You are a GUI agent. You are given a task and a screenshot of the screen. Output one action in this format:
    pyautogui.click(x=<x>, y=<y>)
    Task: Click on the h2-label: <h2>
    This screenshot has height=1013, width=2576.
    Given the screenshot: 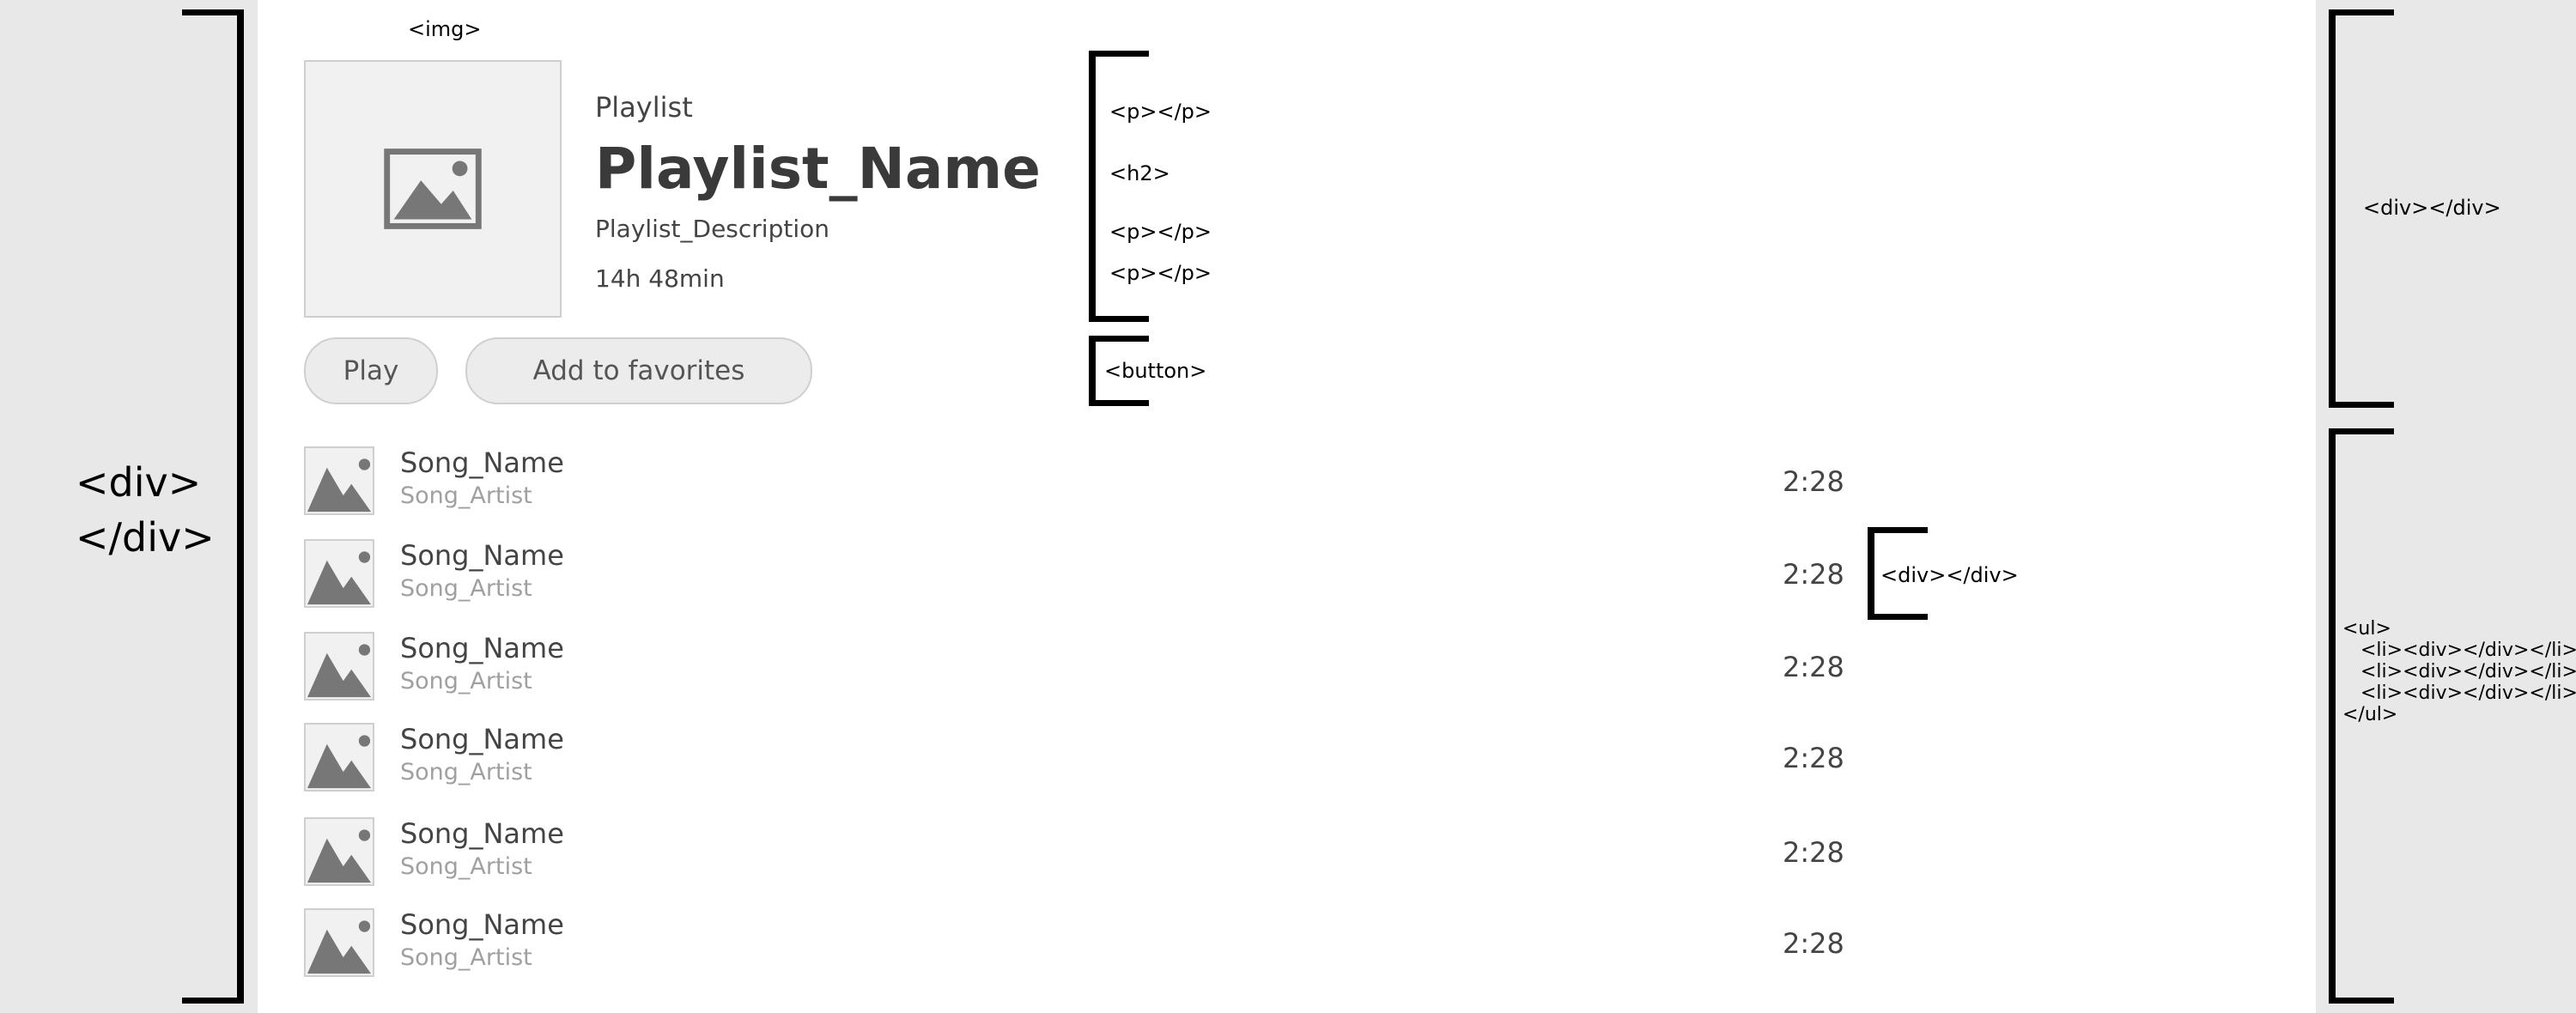 What is the action you would take?
    pyautogui.click(x=1140, y=173)
    